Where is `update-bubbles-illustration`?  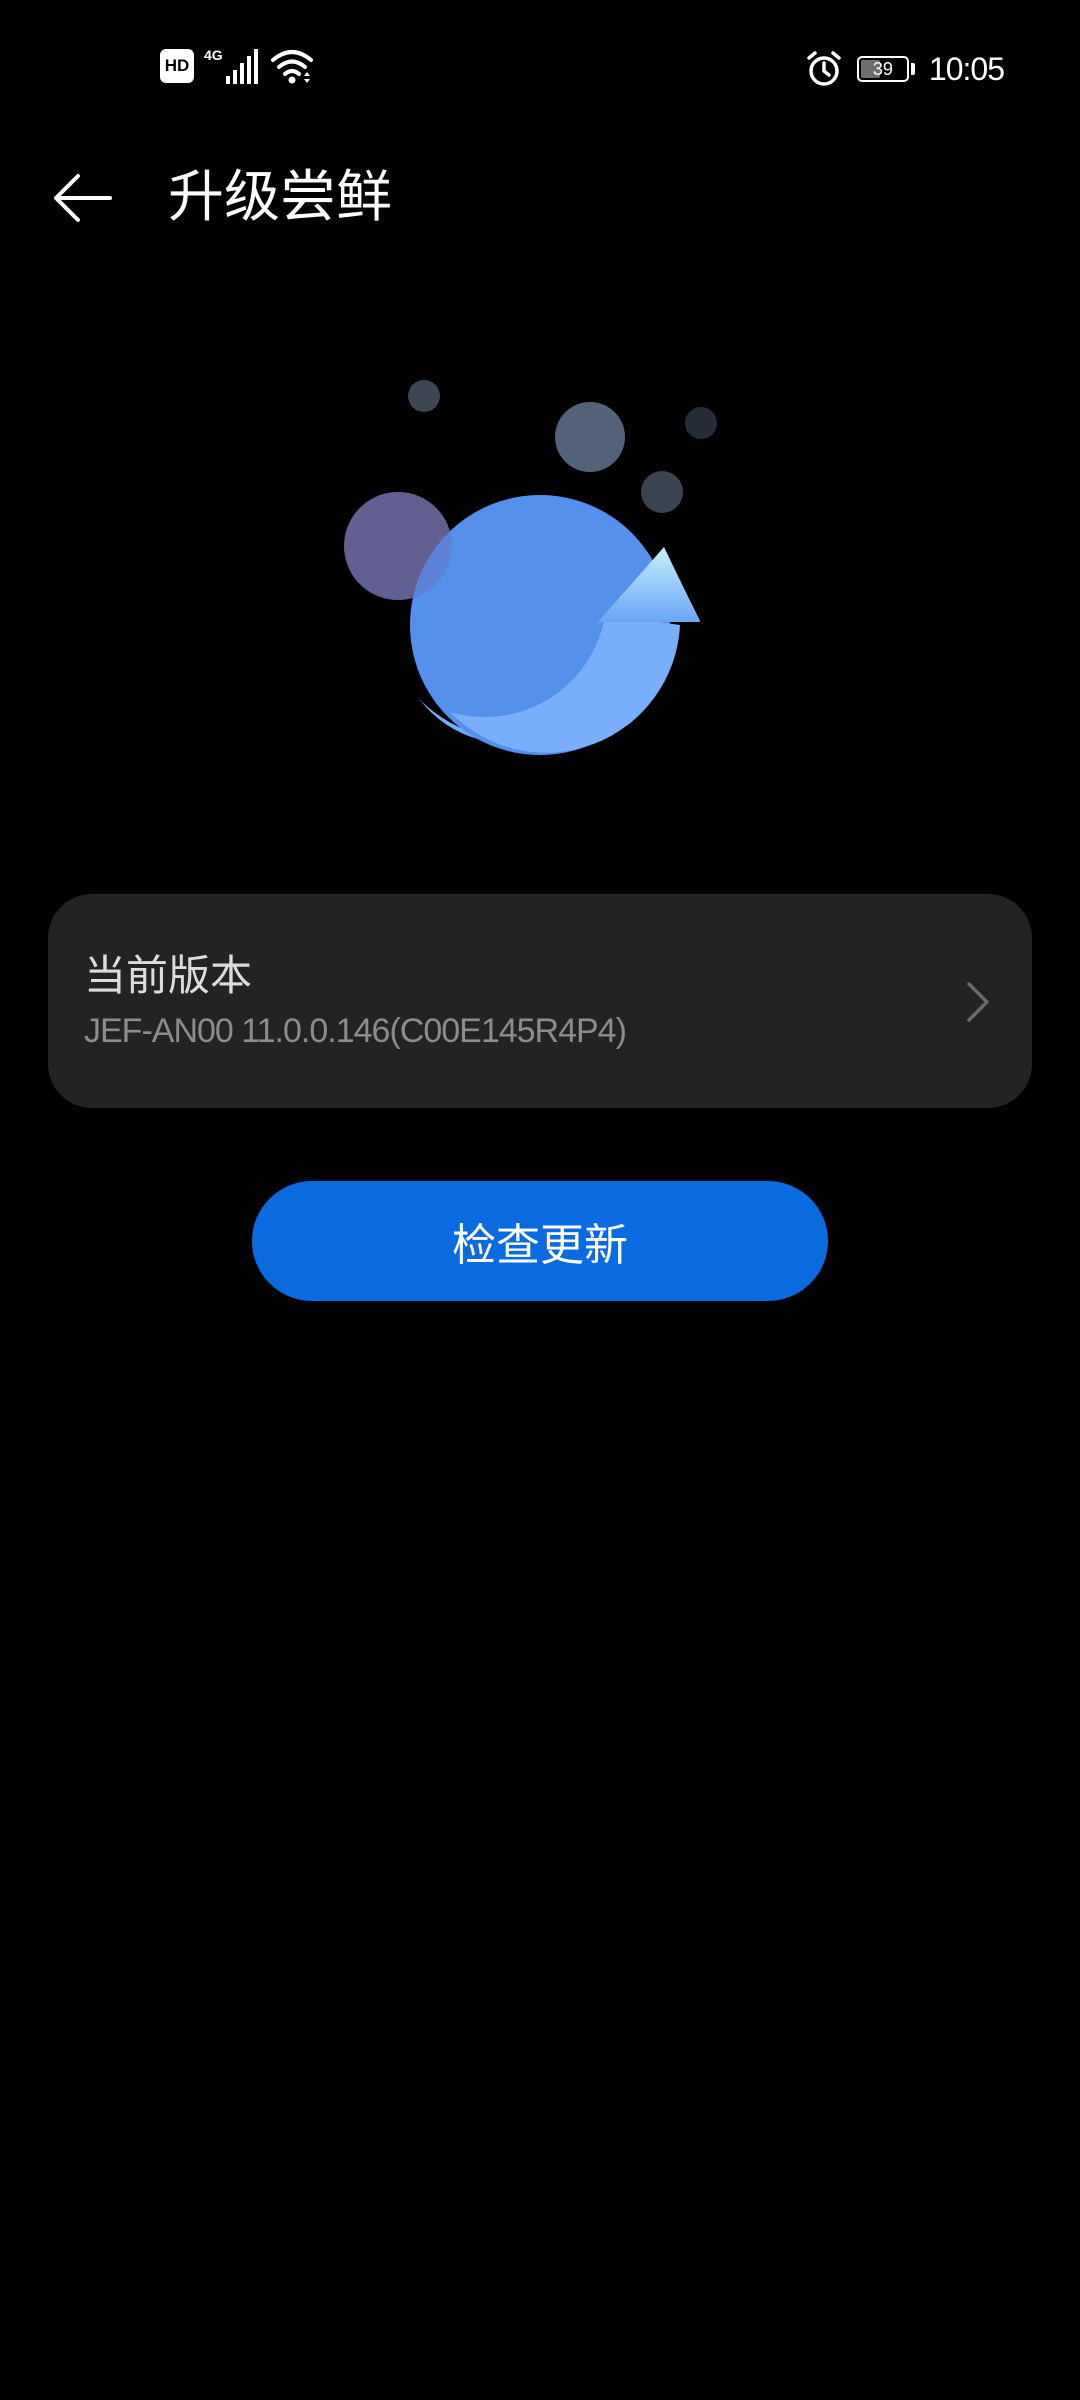
update-bubbles-illustration is located at coordinates (530, 567).